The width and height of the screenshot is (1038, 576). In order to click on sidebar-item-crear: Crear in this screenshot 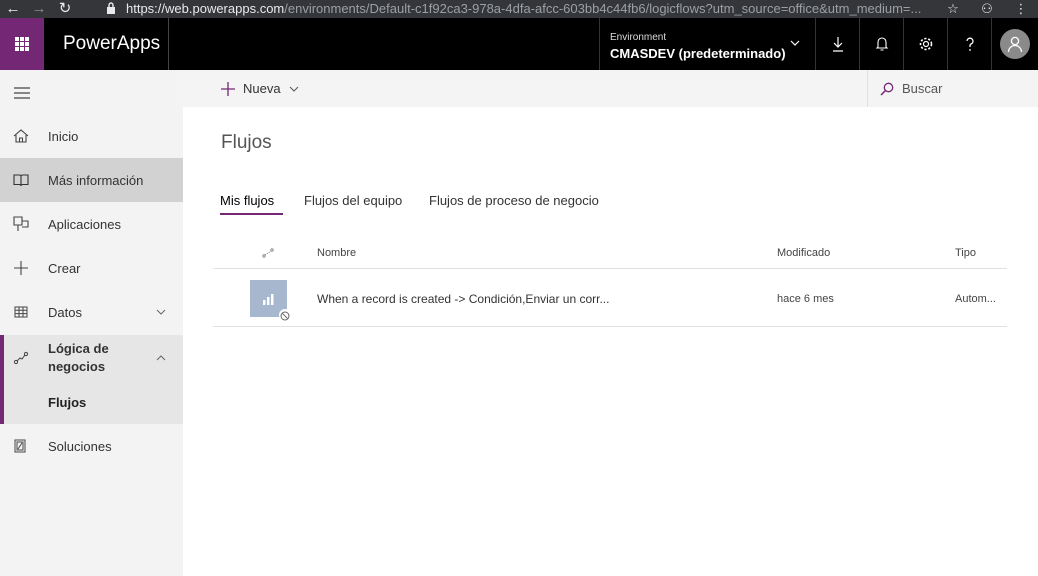, I will do `click(91, 268)`.